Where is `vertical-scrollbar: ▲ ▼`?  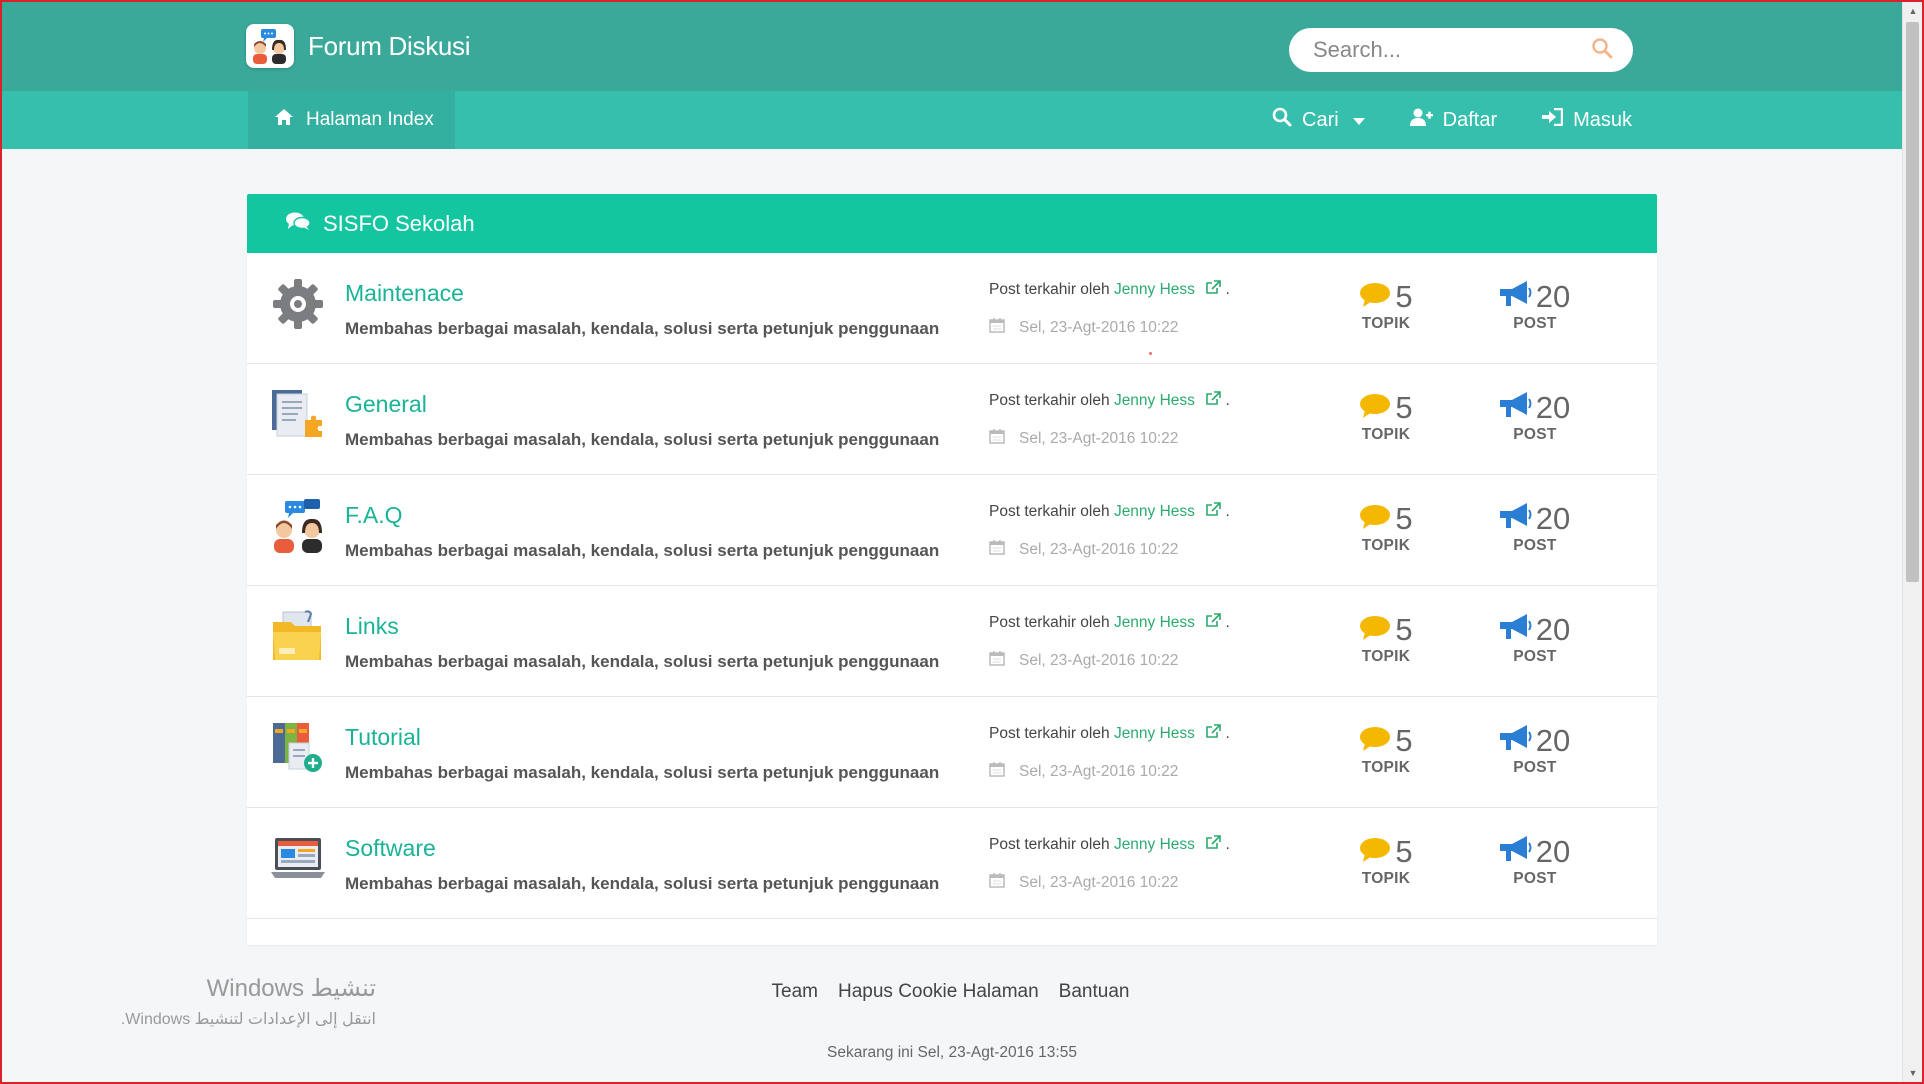 vertical-scrollbar: ▲ ▼ is located at coordinates (1912, 542).